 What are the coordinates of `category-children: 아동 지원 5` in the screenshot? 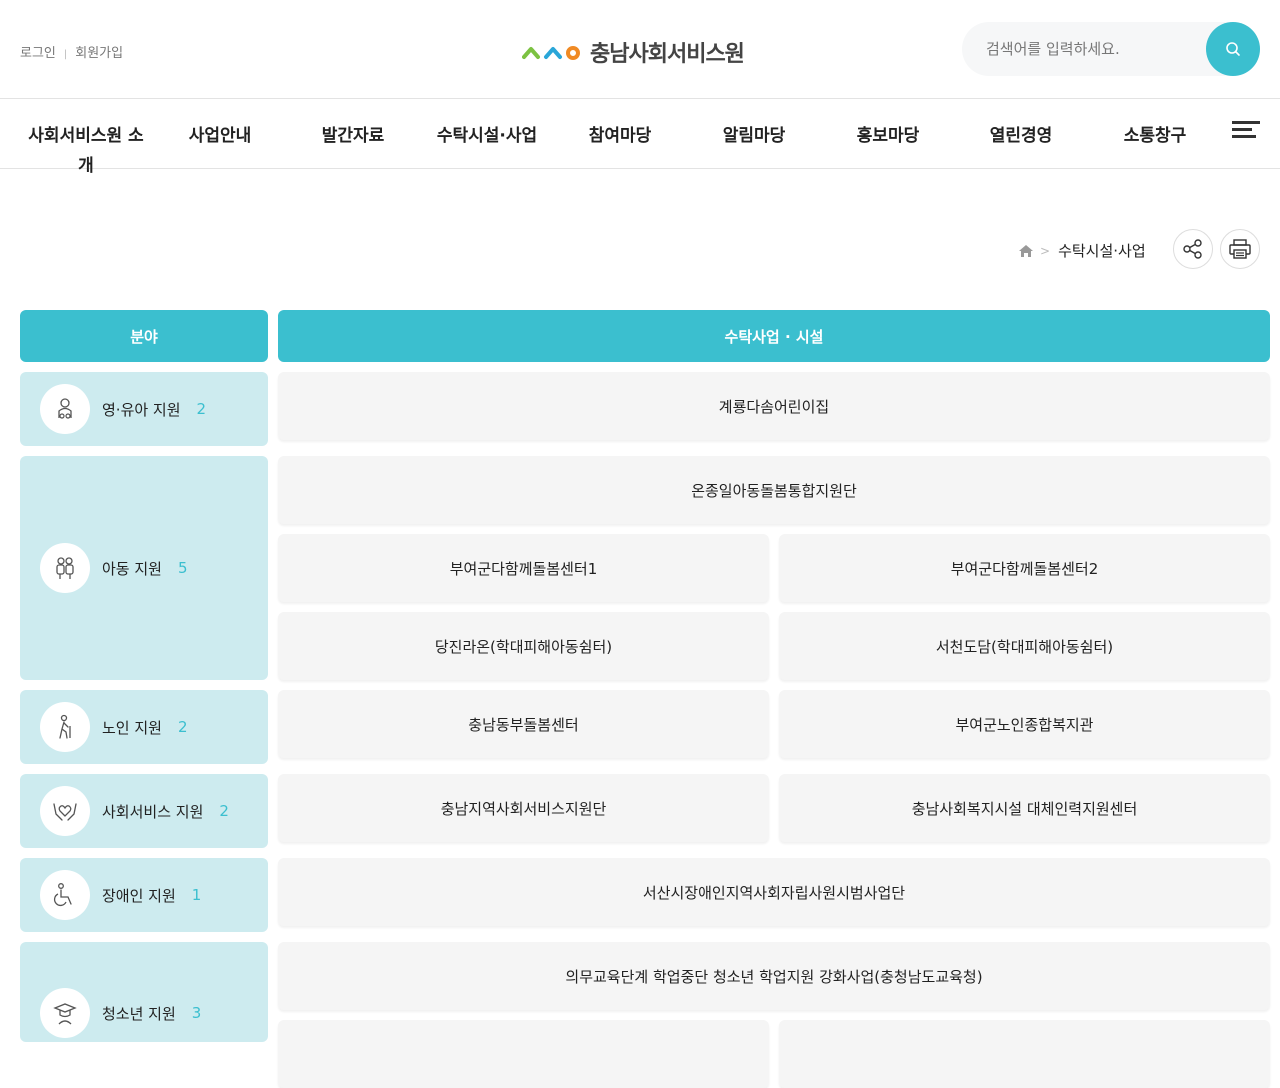 It's located at (144, 568).